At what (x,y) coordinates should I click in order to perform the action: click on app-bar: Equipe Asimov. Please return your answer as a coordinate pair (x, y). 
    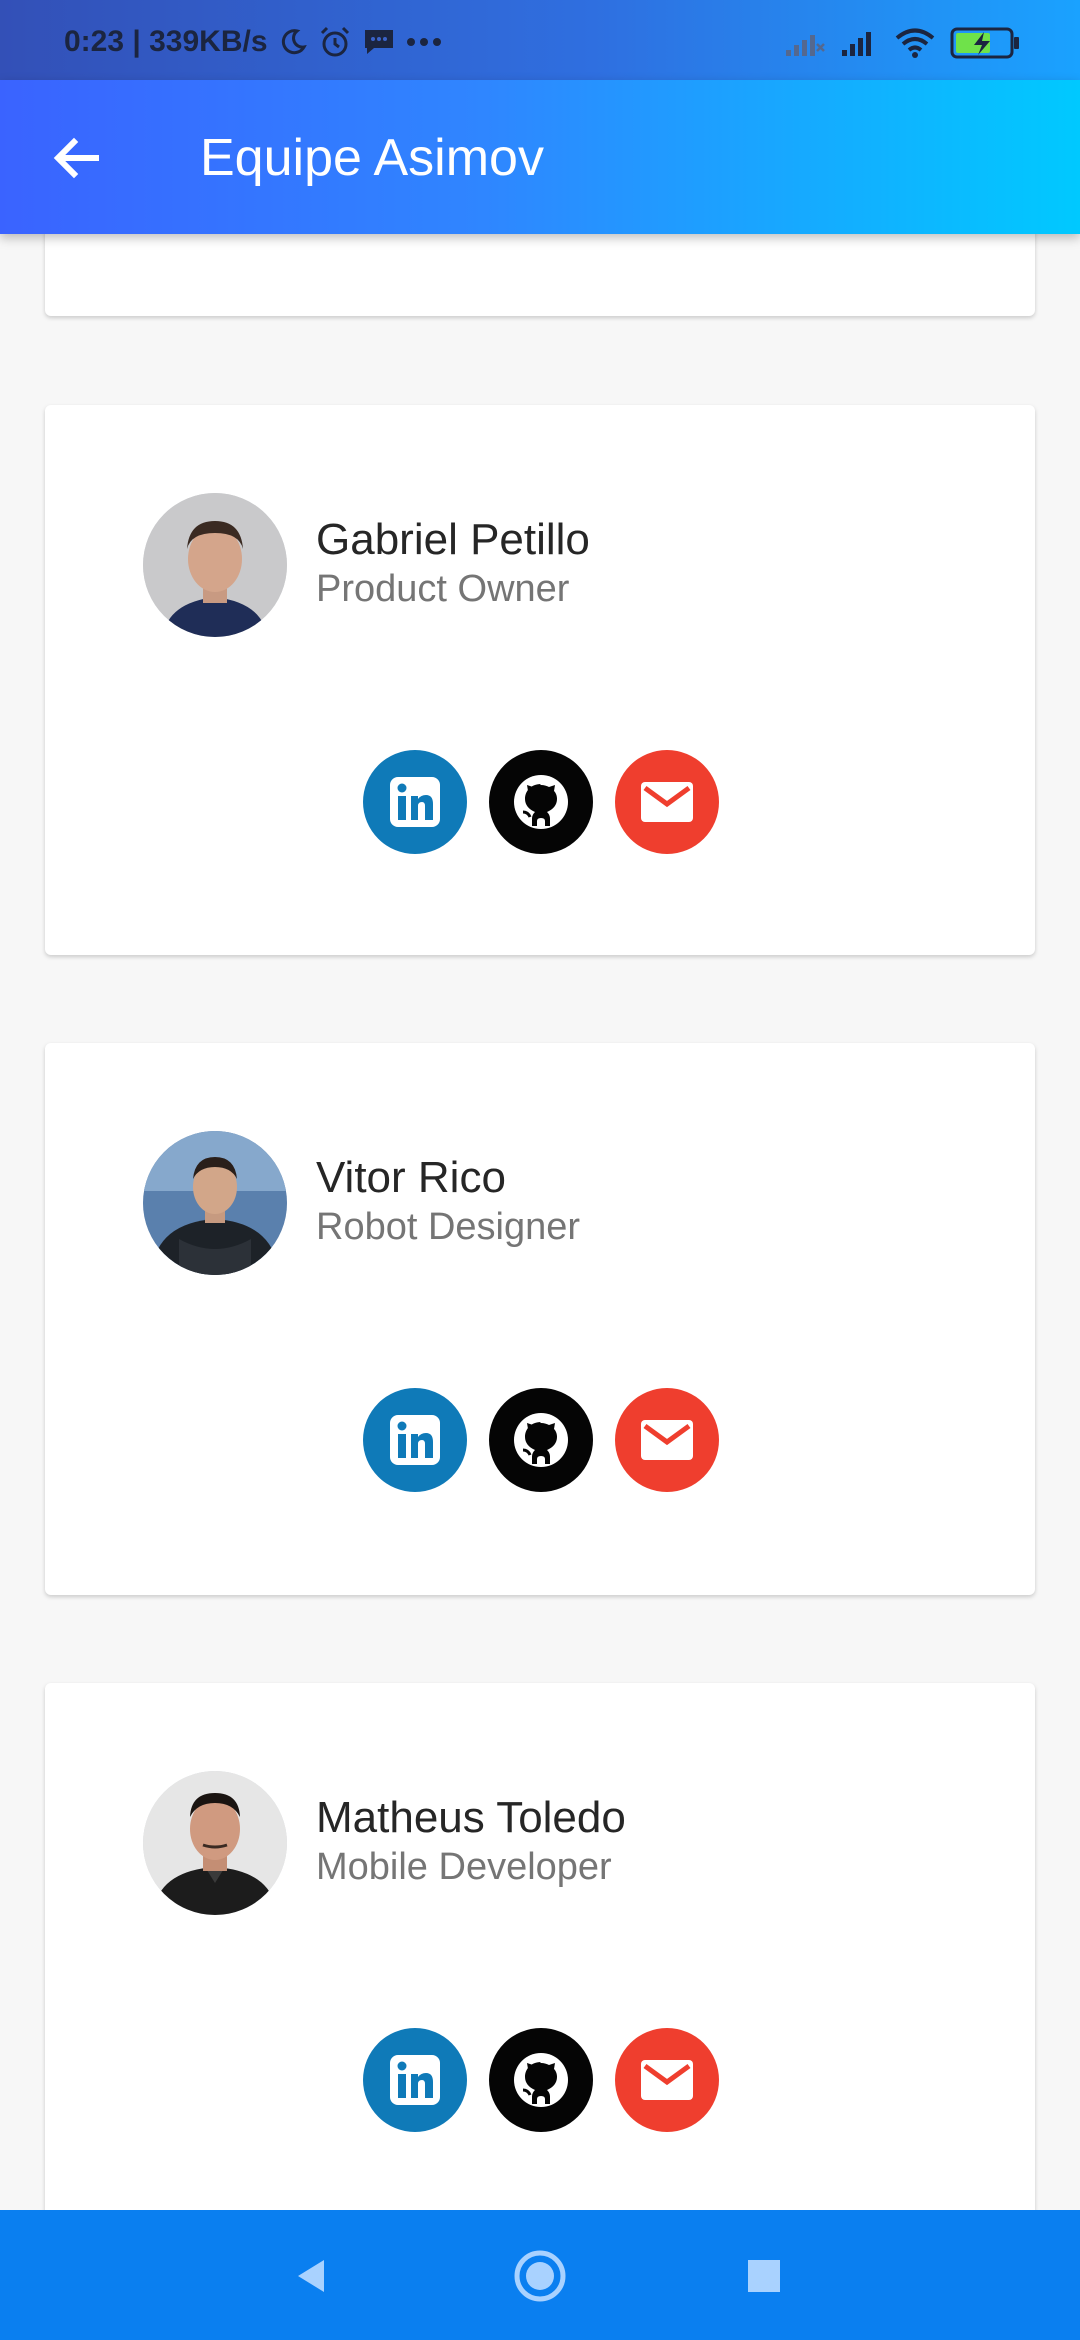
    Looking at the image, I should click on (540, 157).